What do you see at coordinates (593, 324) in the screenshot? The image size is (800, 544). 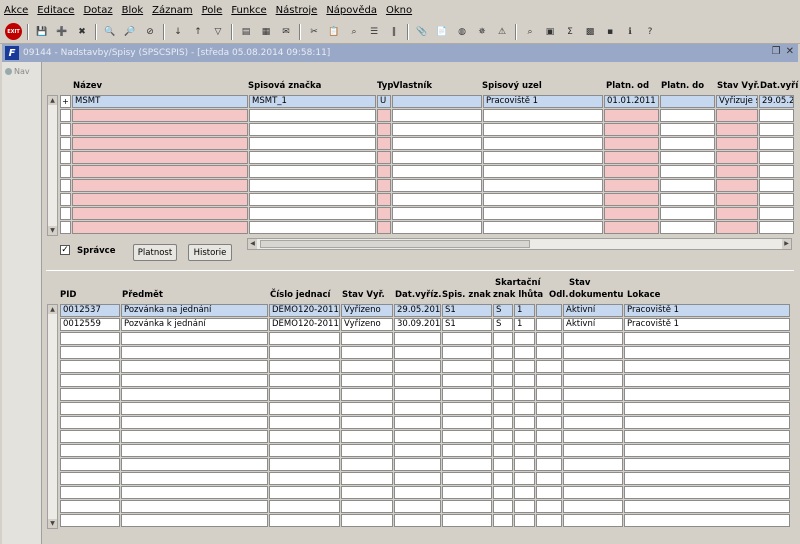 I see `cell-stavdok: Aktivní` at bounding box center [593, 324].